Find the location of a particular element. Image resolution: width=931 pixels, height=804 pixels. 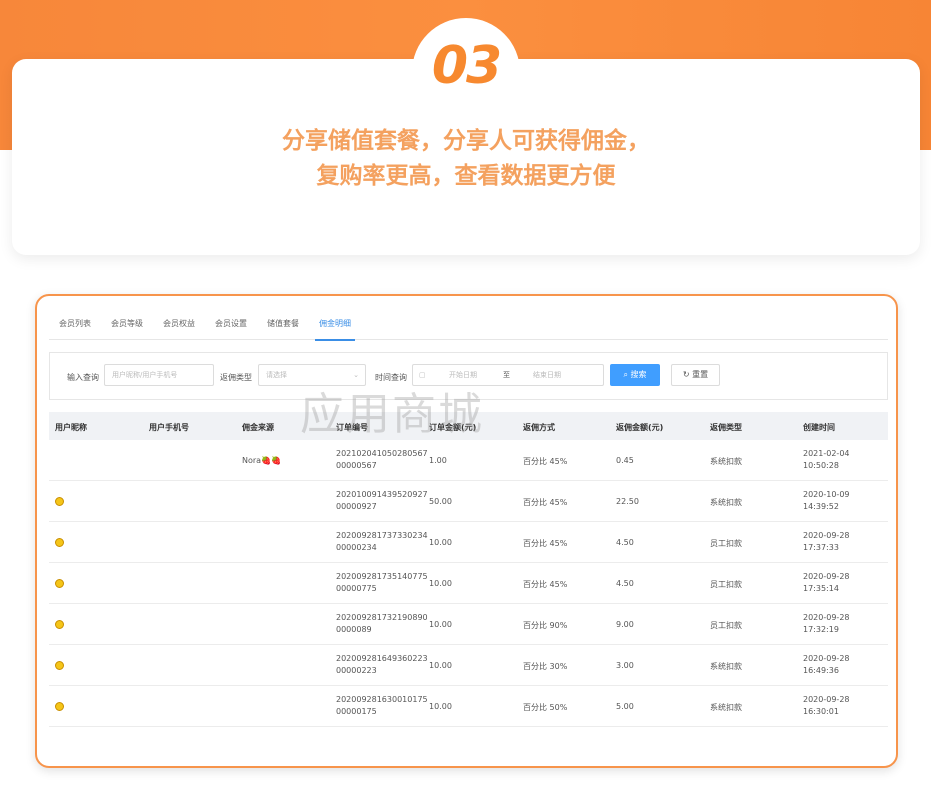

cell-created: 2020-09-28 16:30:01 is located at coordinates (826, 705).